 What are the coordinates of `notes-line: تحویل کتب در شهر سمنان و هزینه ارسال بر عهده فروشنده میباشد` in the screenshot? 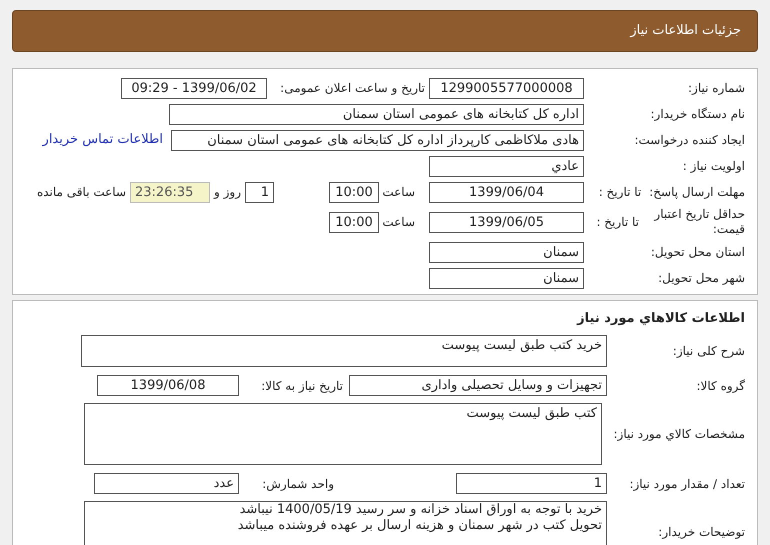 It's located at (419, 526).